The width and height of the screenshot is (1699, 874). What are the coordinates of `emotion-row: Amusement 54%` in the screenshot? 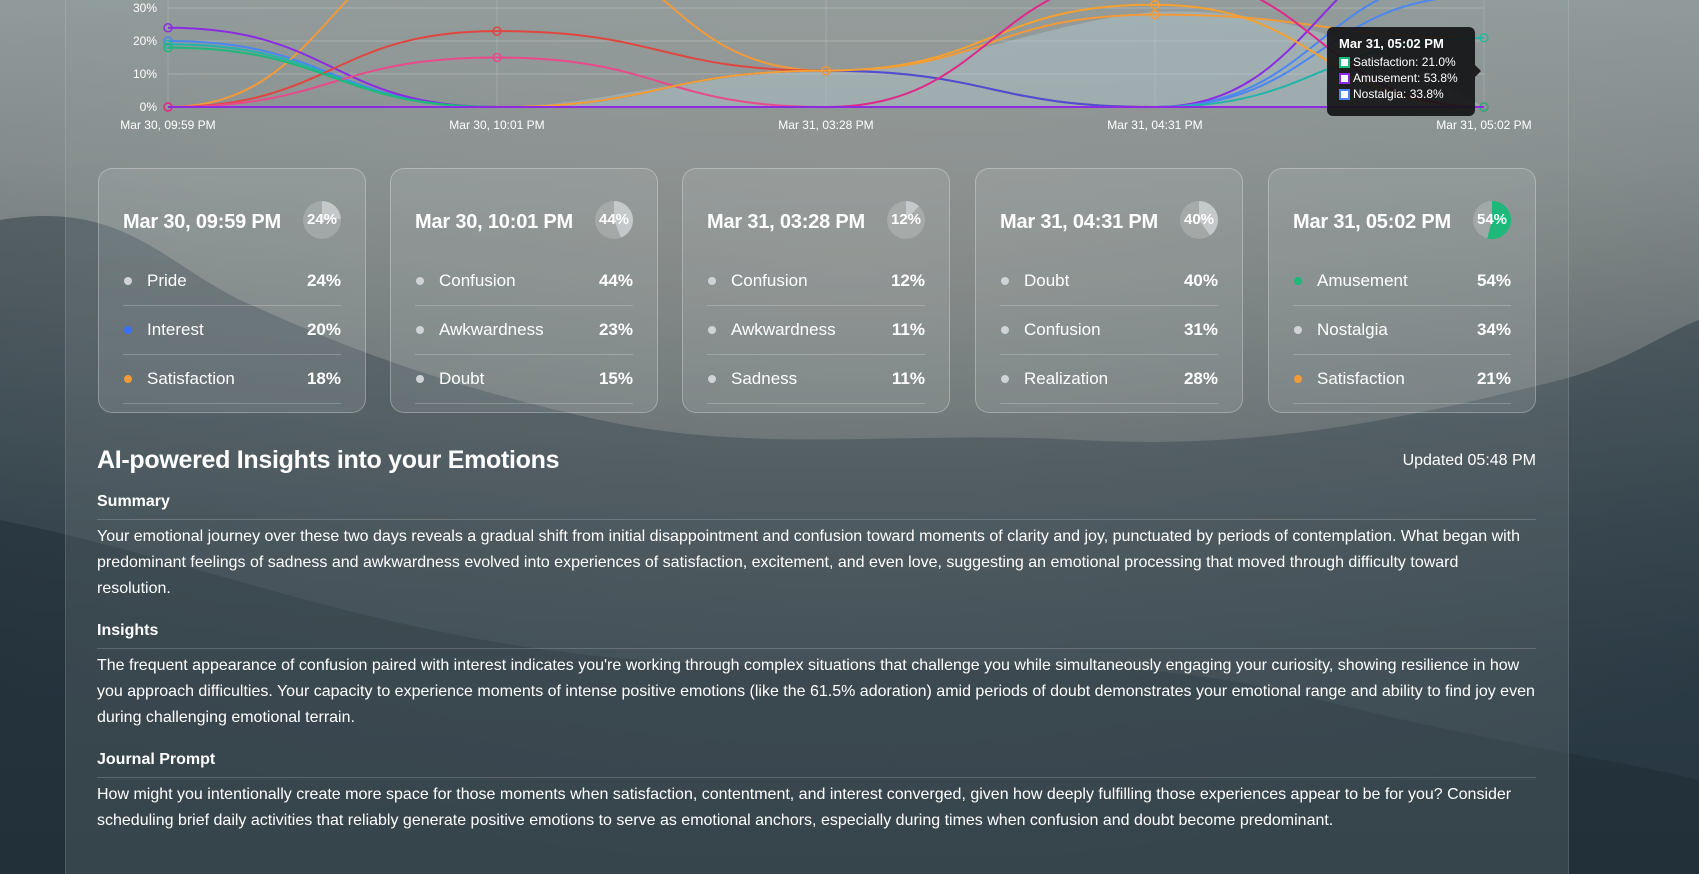 It's located at (1402, 281).